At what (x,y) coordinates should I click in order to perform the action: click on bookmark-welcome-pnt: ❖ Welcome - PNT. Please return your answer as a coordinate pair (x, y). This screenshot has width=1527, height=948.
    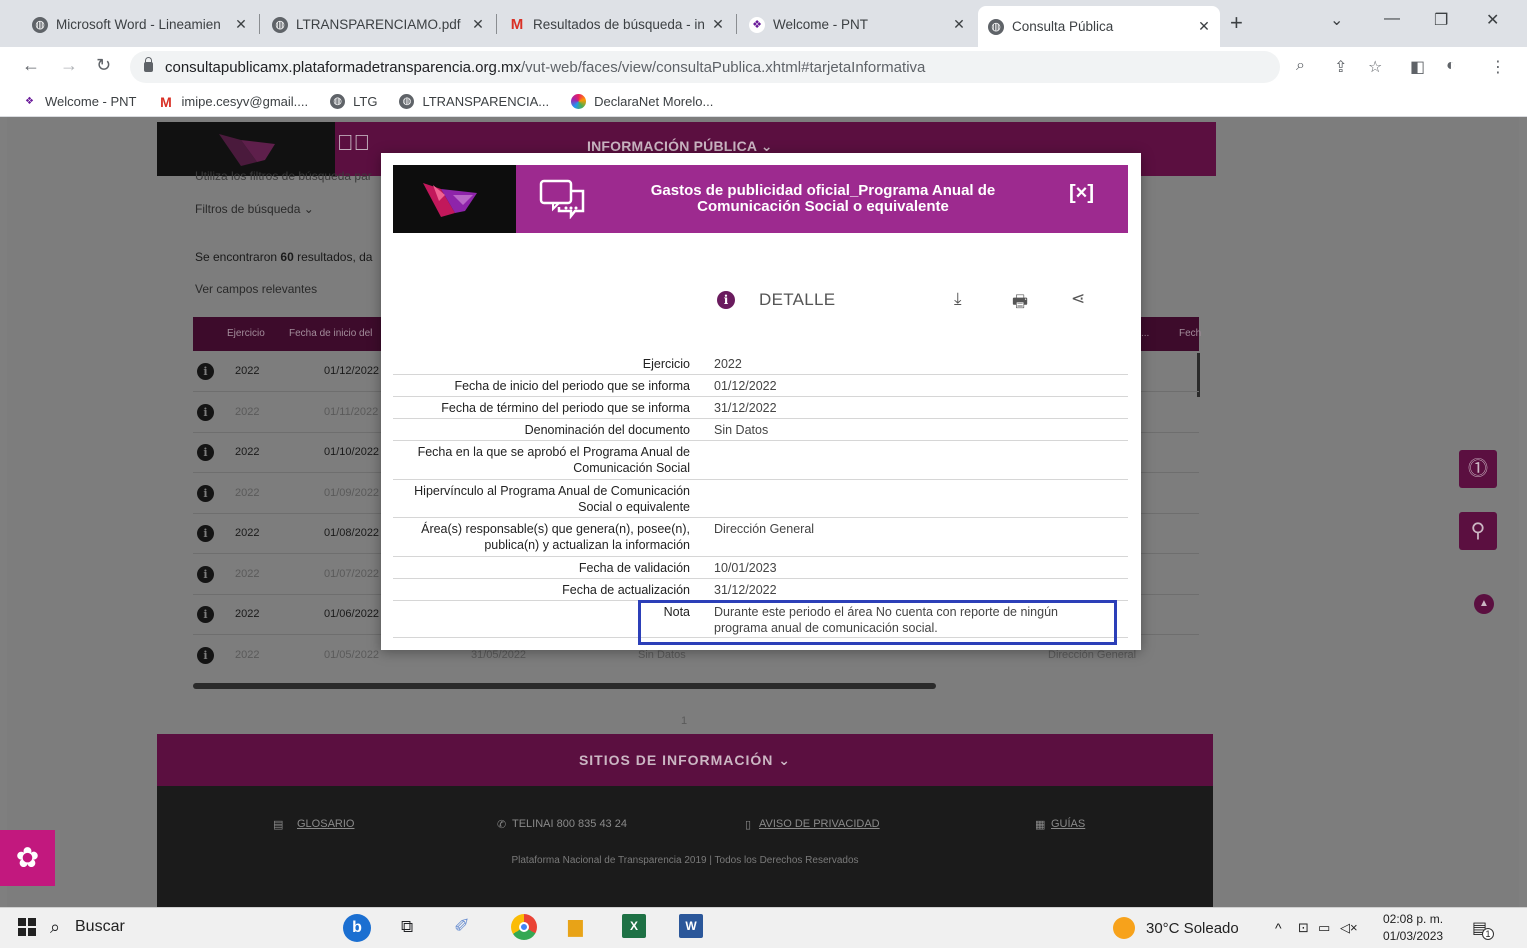
    Looking at the image, I should click on (79, 101).